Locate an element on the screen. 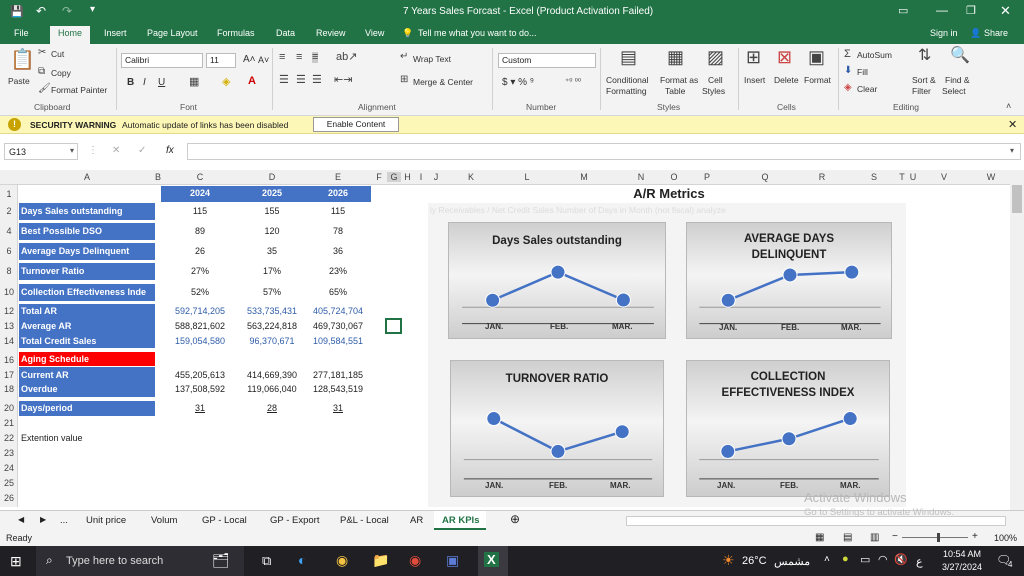 Image resolution: width=1024 pixels, height=576 pixels. format-as-table-icon: ▦ is located at coordinates (675, 57).